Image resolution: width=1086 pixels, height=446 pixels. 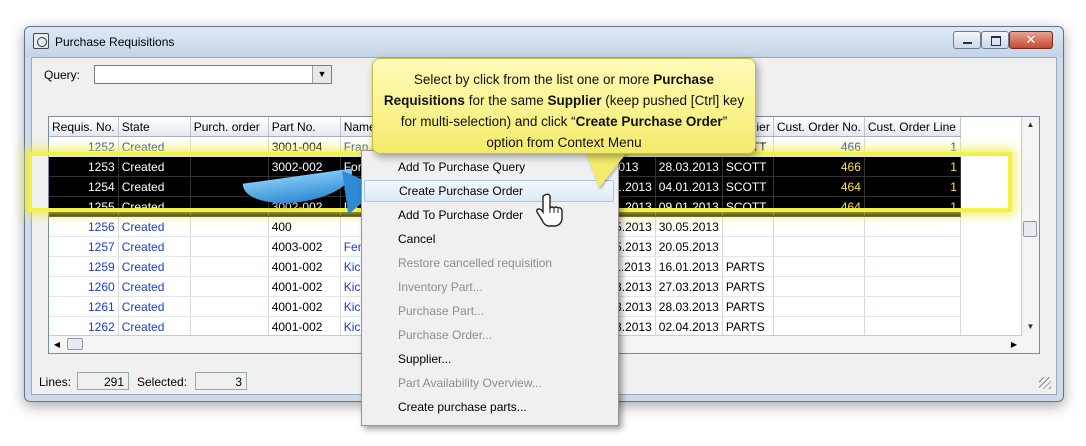 I want to click on callout-text-2: for the same, so click(x=506, y=100).